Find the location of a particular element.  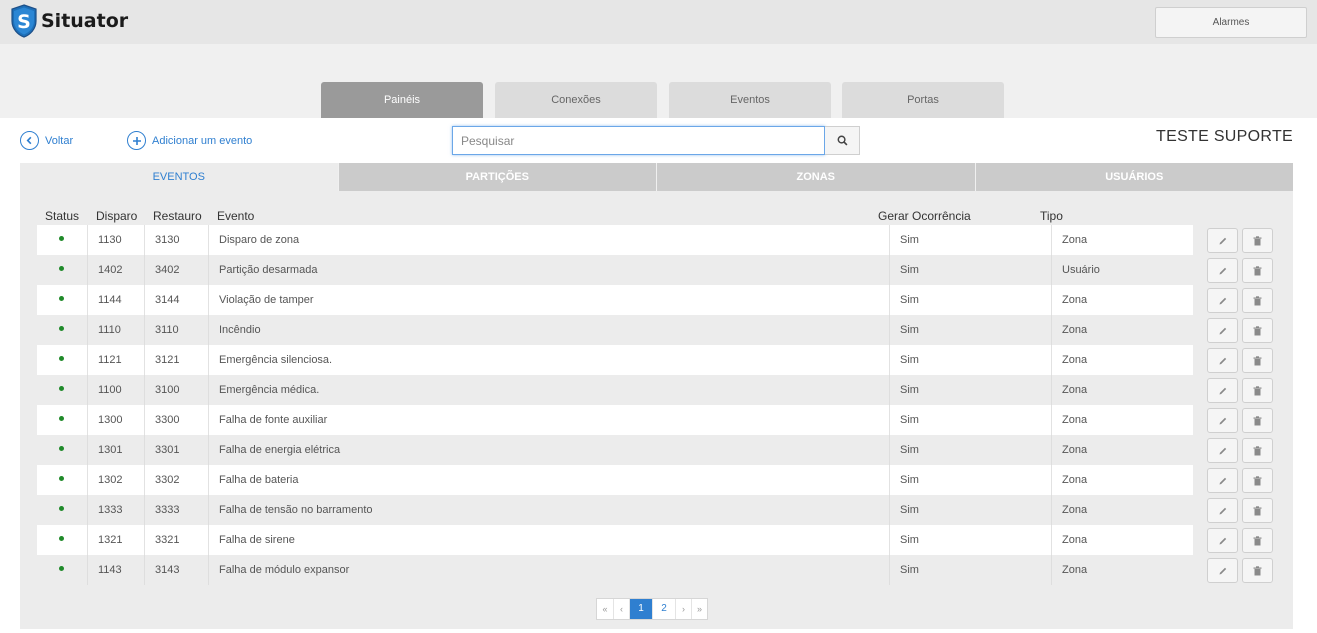

search-bar is located at coordinates (656, 140).